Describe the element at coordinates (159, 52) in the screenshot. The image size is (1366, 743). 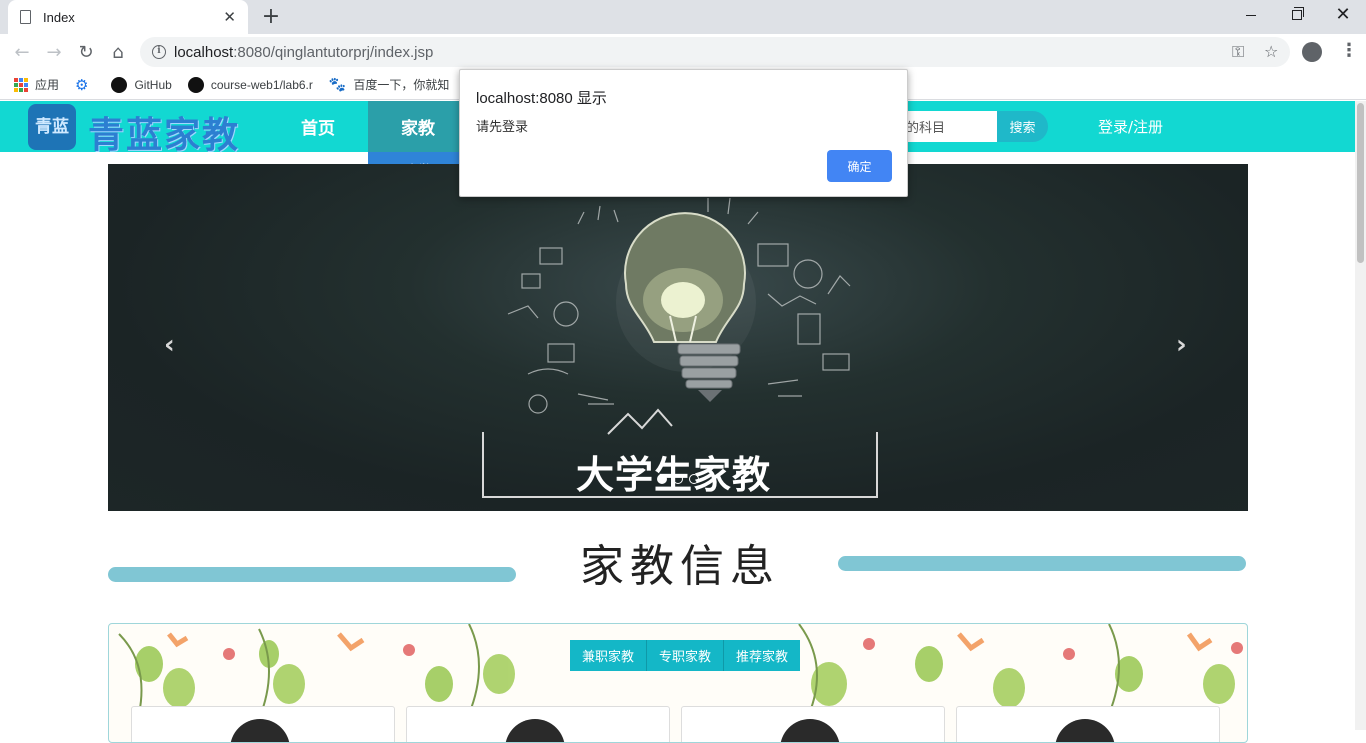
I see `site-info-icon: i` at that location.